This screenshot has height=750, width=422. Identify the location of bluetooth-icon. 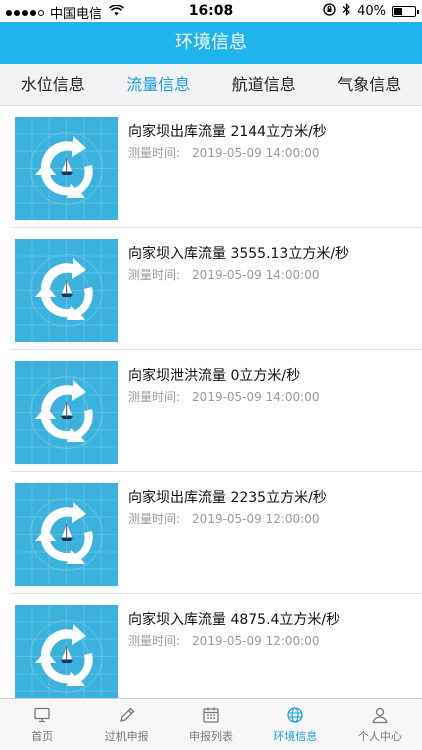
(346, 11).